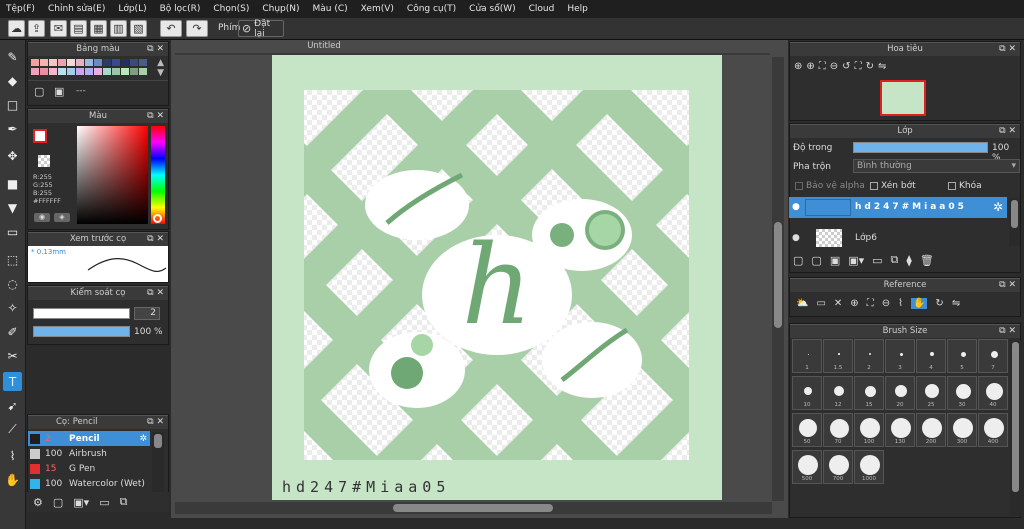 This screenshot has width=1024, height=529. I want to click on merge-icon: ⧫, so click(908, 260).